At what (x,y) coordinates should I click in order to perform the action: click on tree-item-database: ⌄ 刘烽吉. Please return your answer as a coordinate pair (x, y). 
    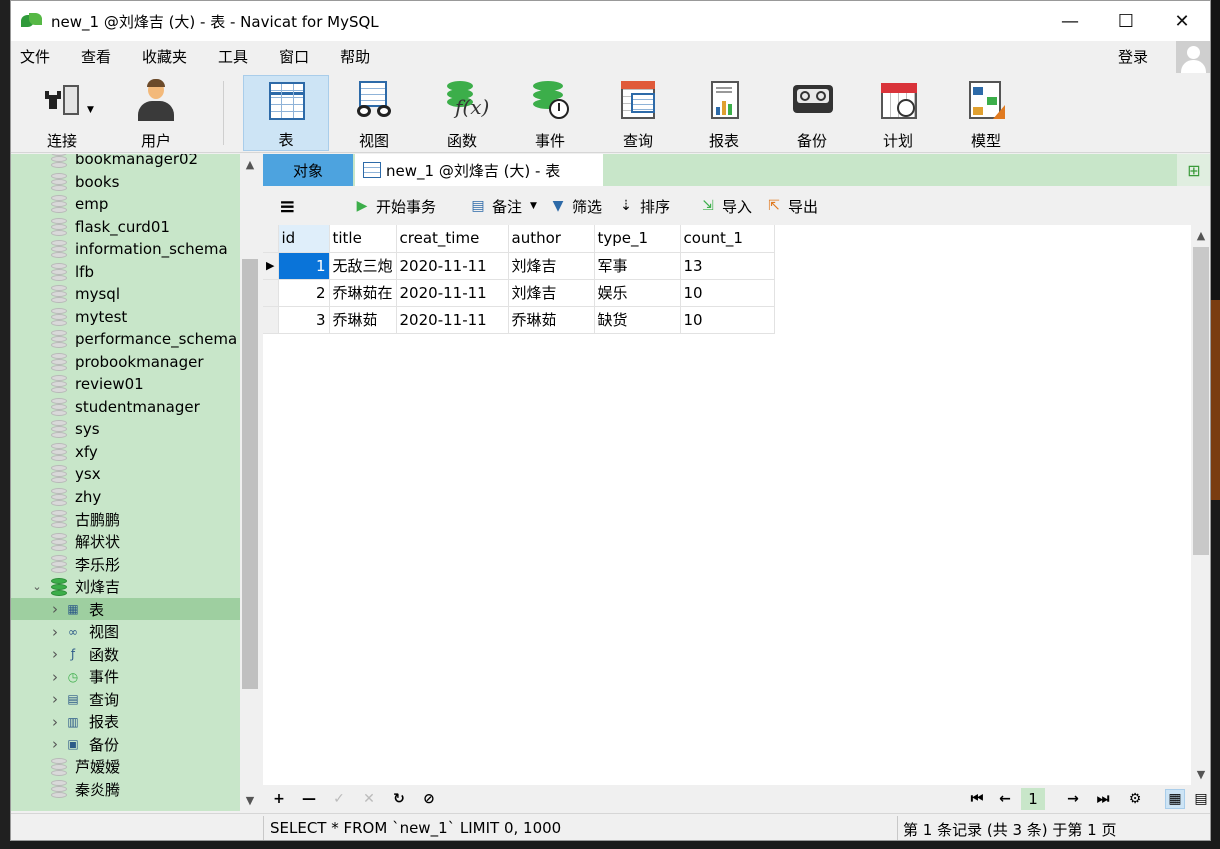
    Looking at the image, I should click on (125, 587).